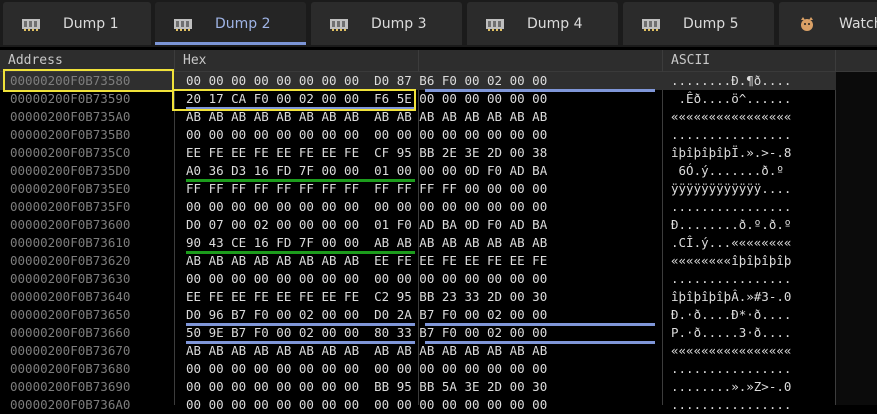 This screenshot has height=414, width=877. Describe the element at coordinates (87, 60) in the screenshot. I see `address-column-header: Address` at that location.